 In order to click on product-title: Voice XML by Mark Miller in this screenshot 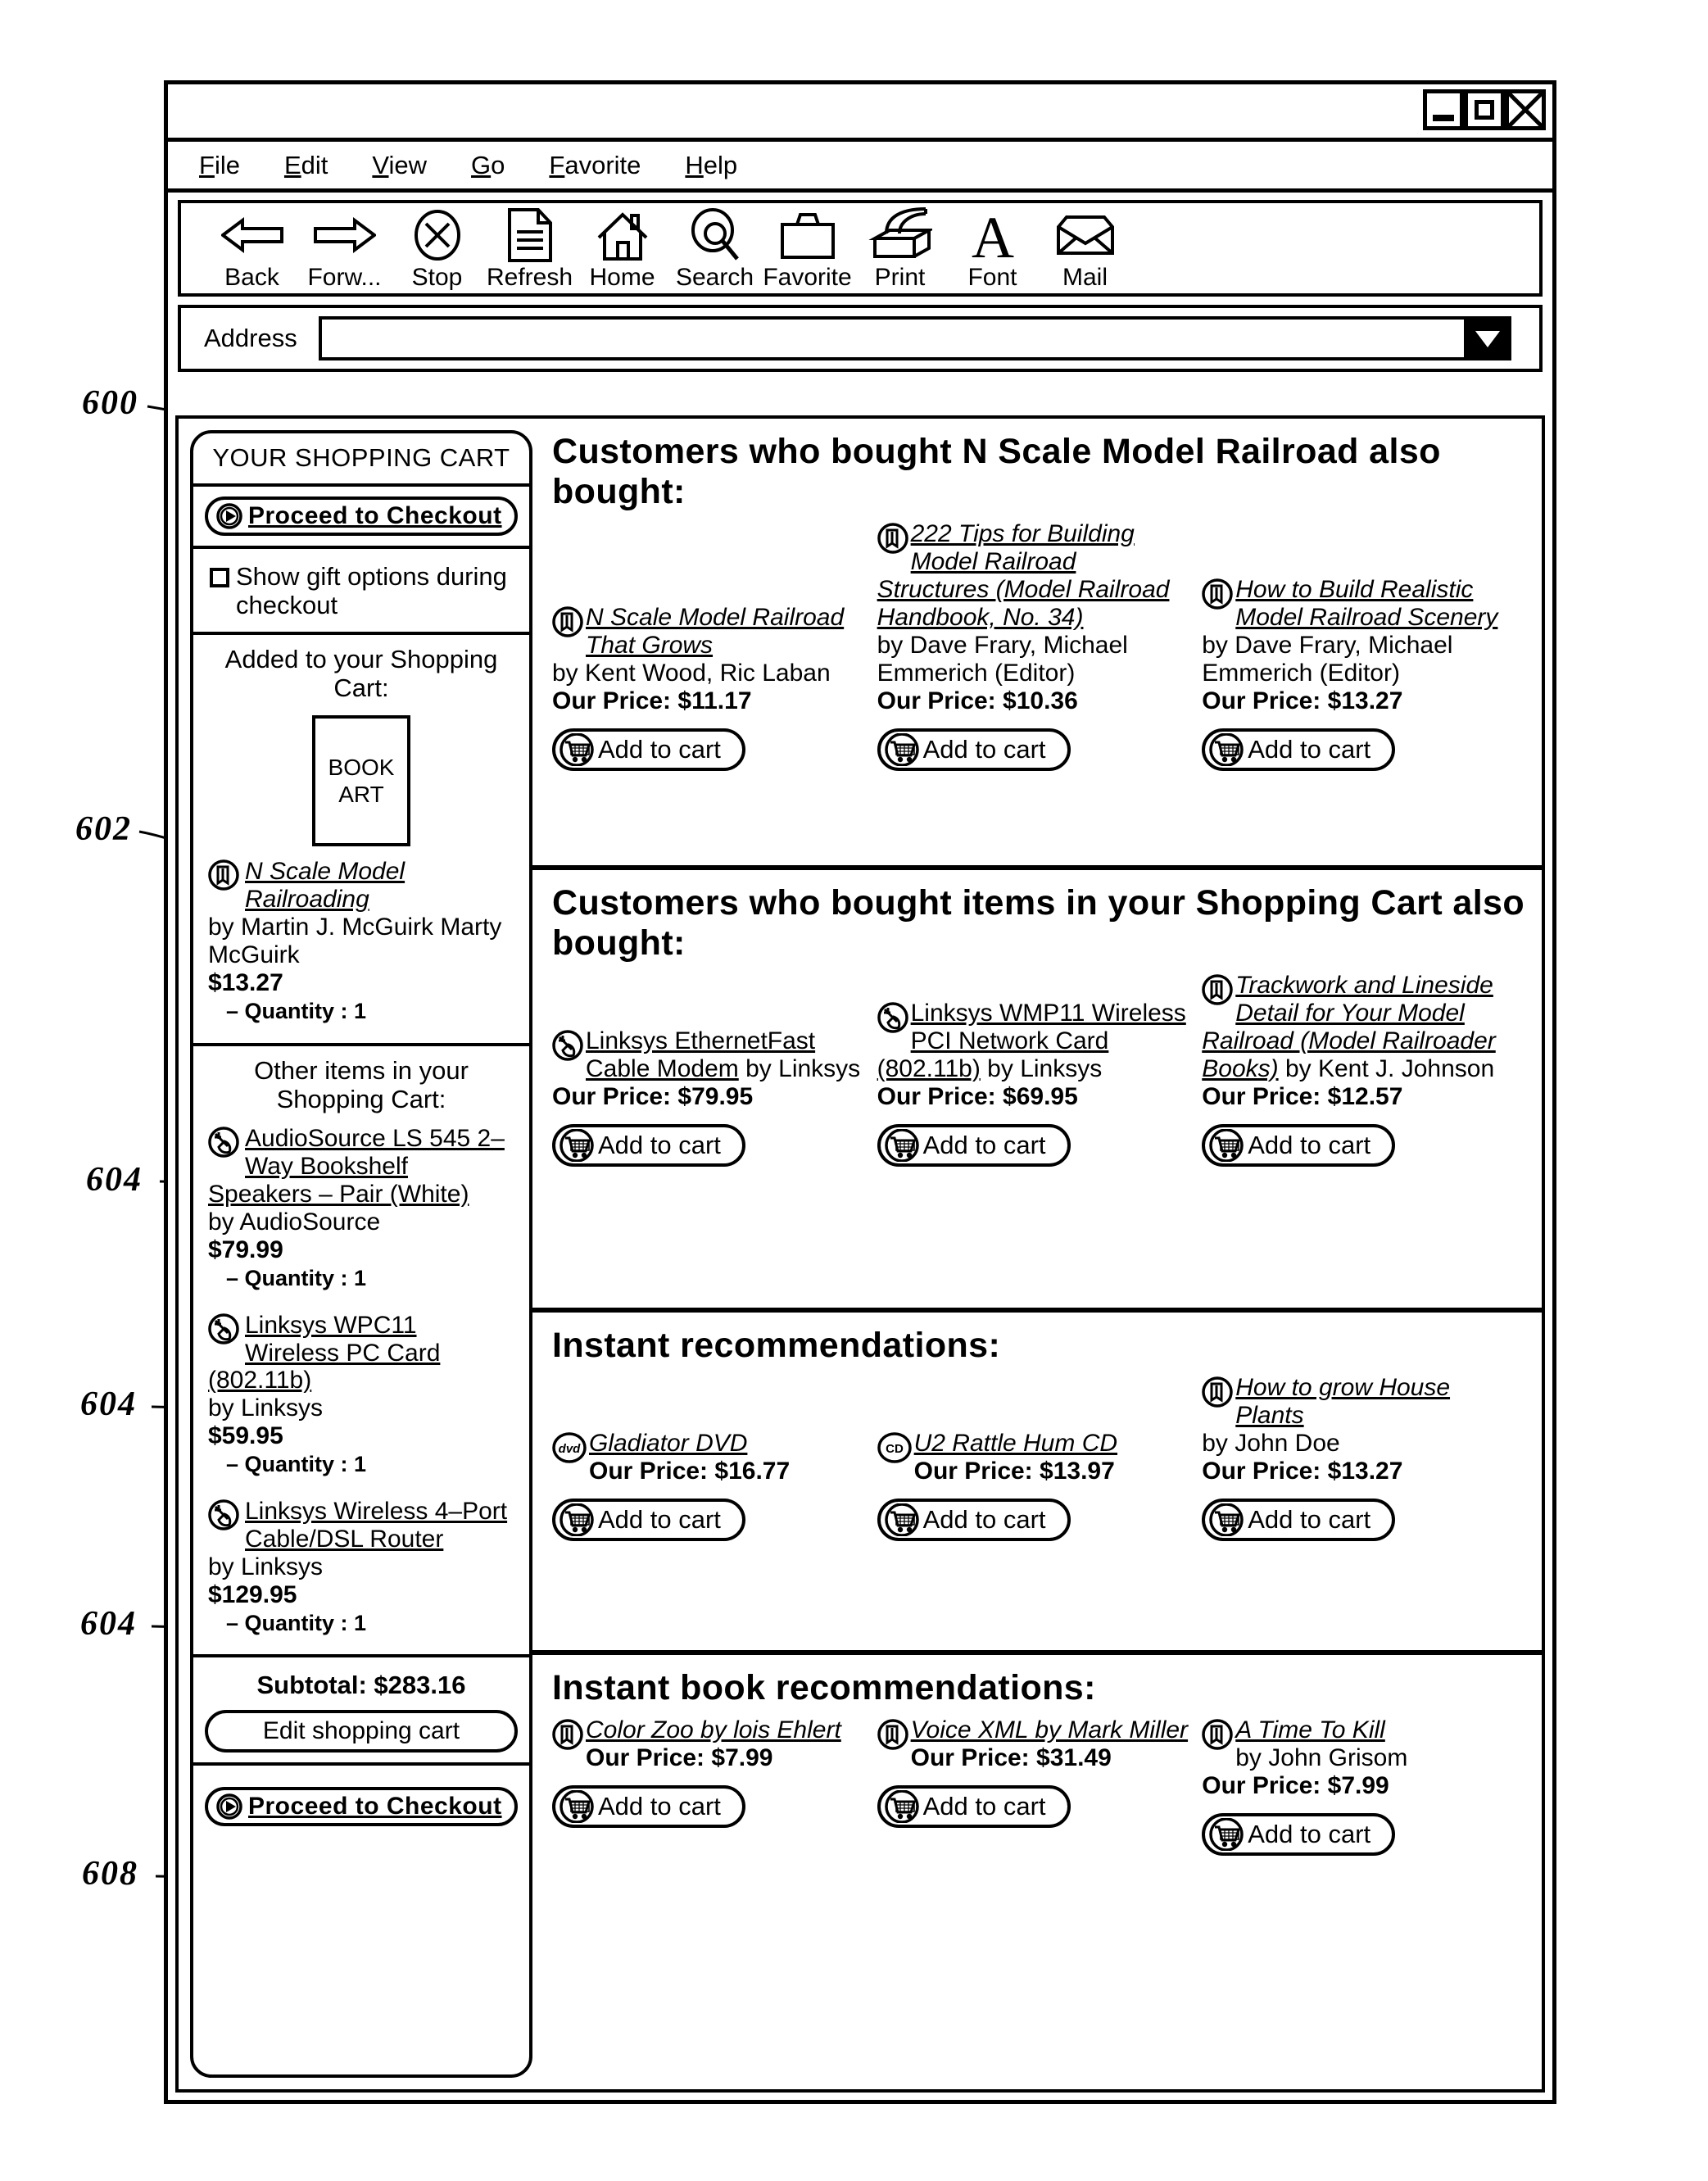, I will do `click(1050, 1729)`.